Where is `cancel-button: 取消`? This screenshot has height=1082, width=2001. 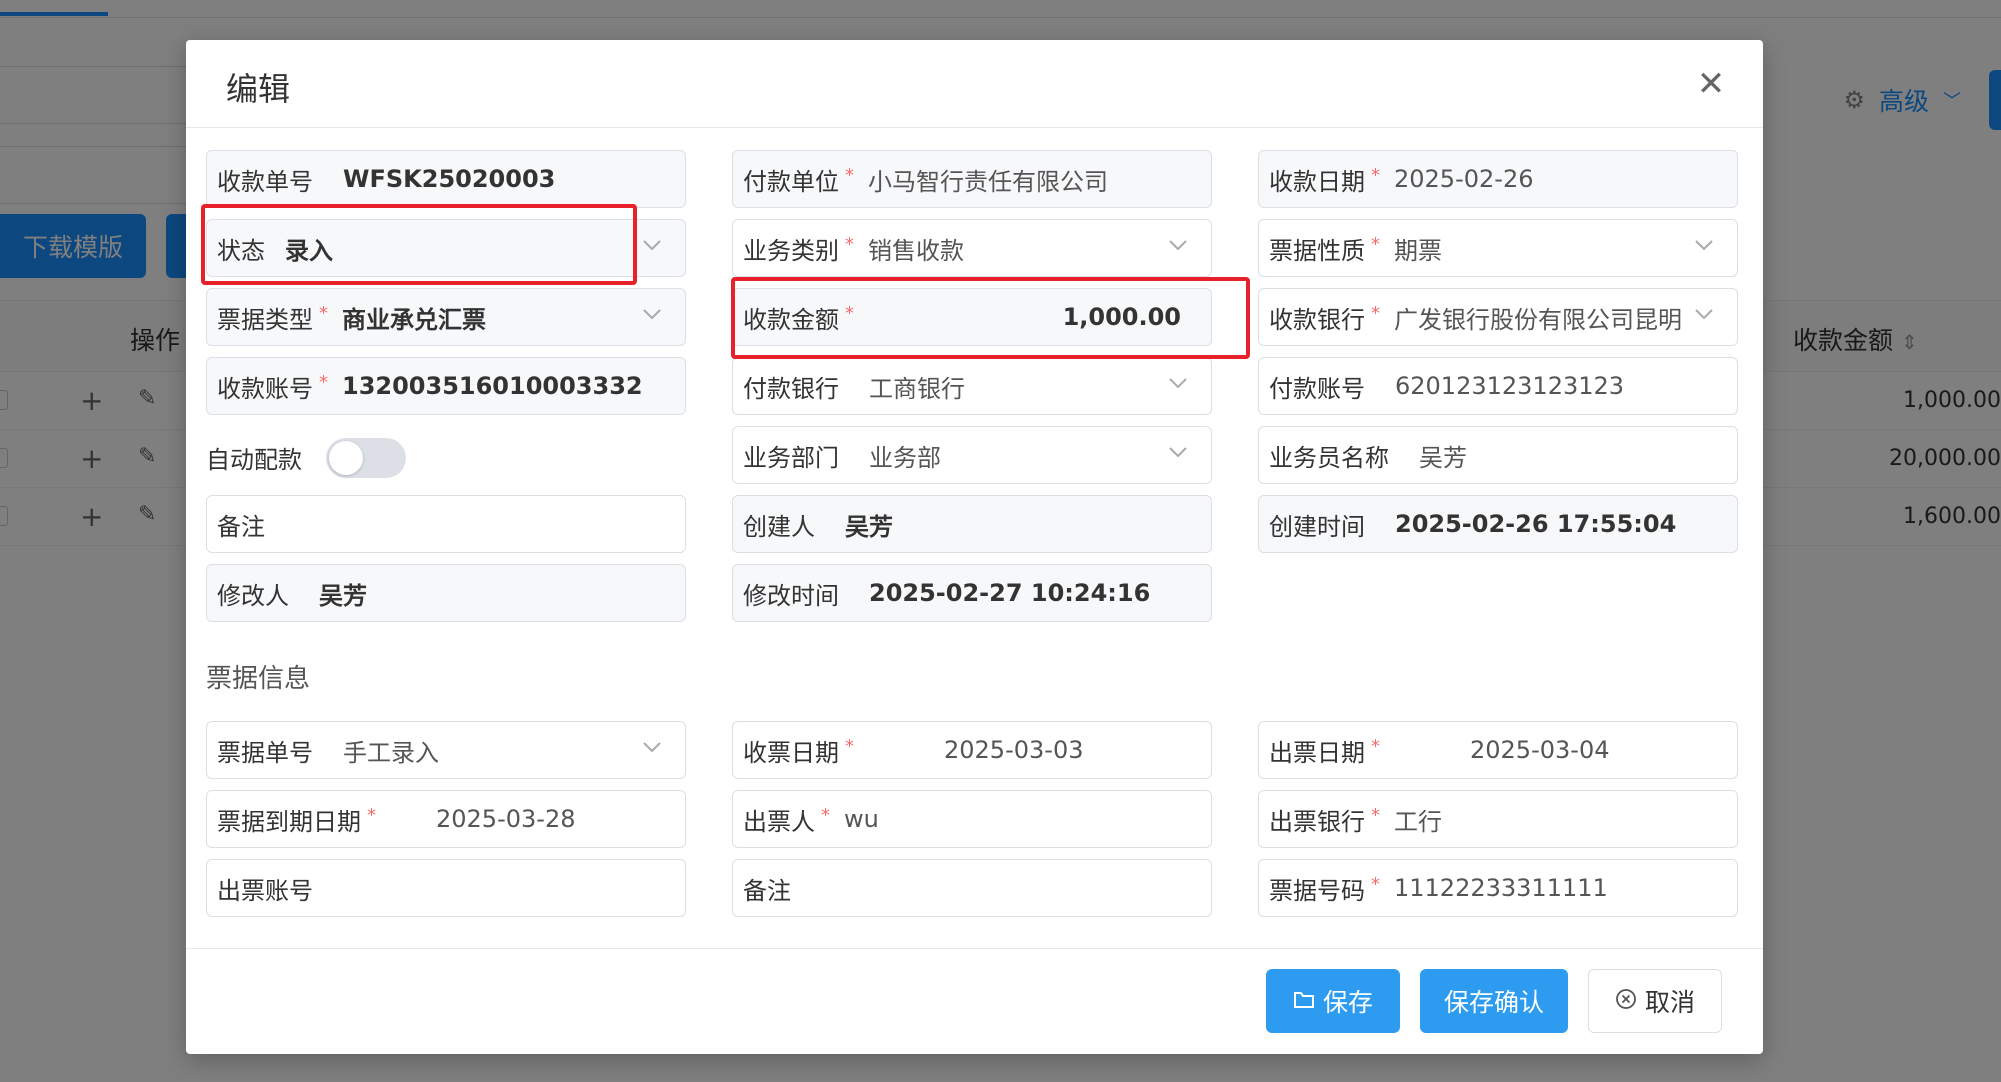
cancel-button: 取消 is located at coordinates (1655, 1001).